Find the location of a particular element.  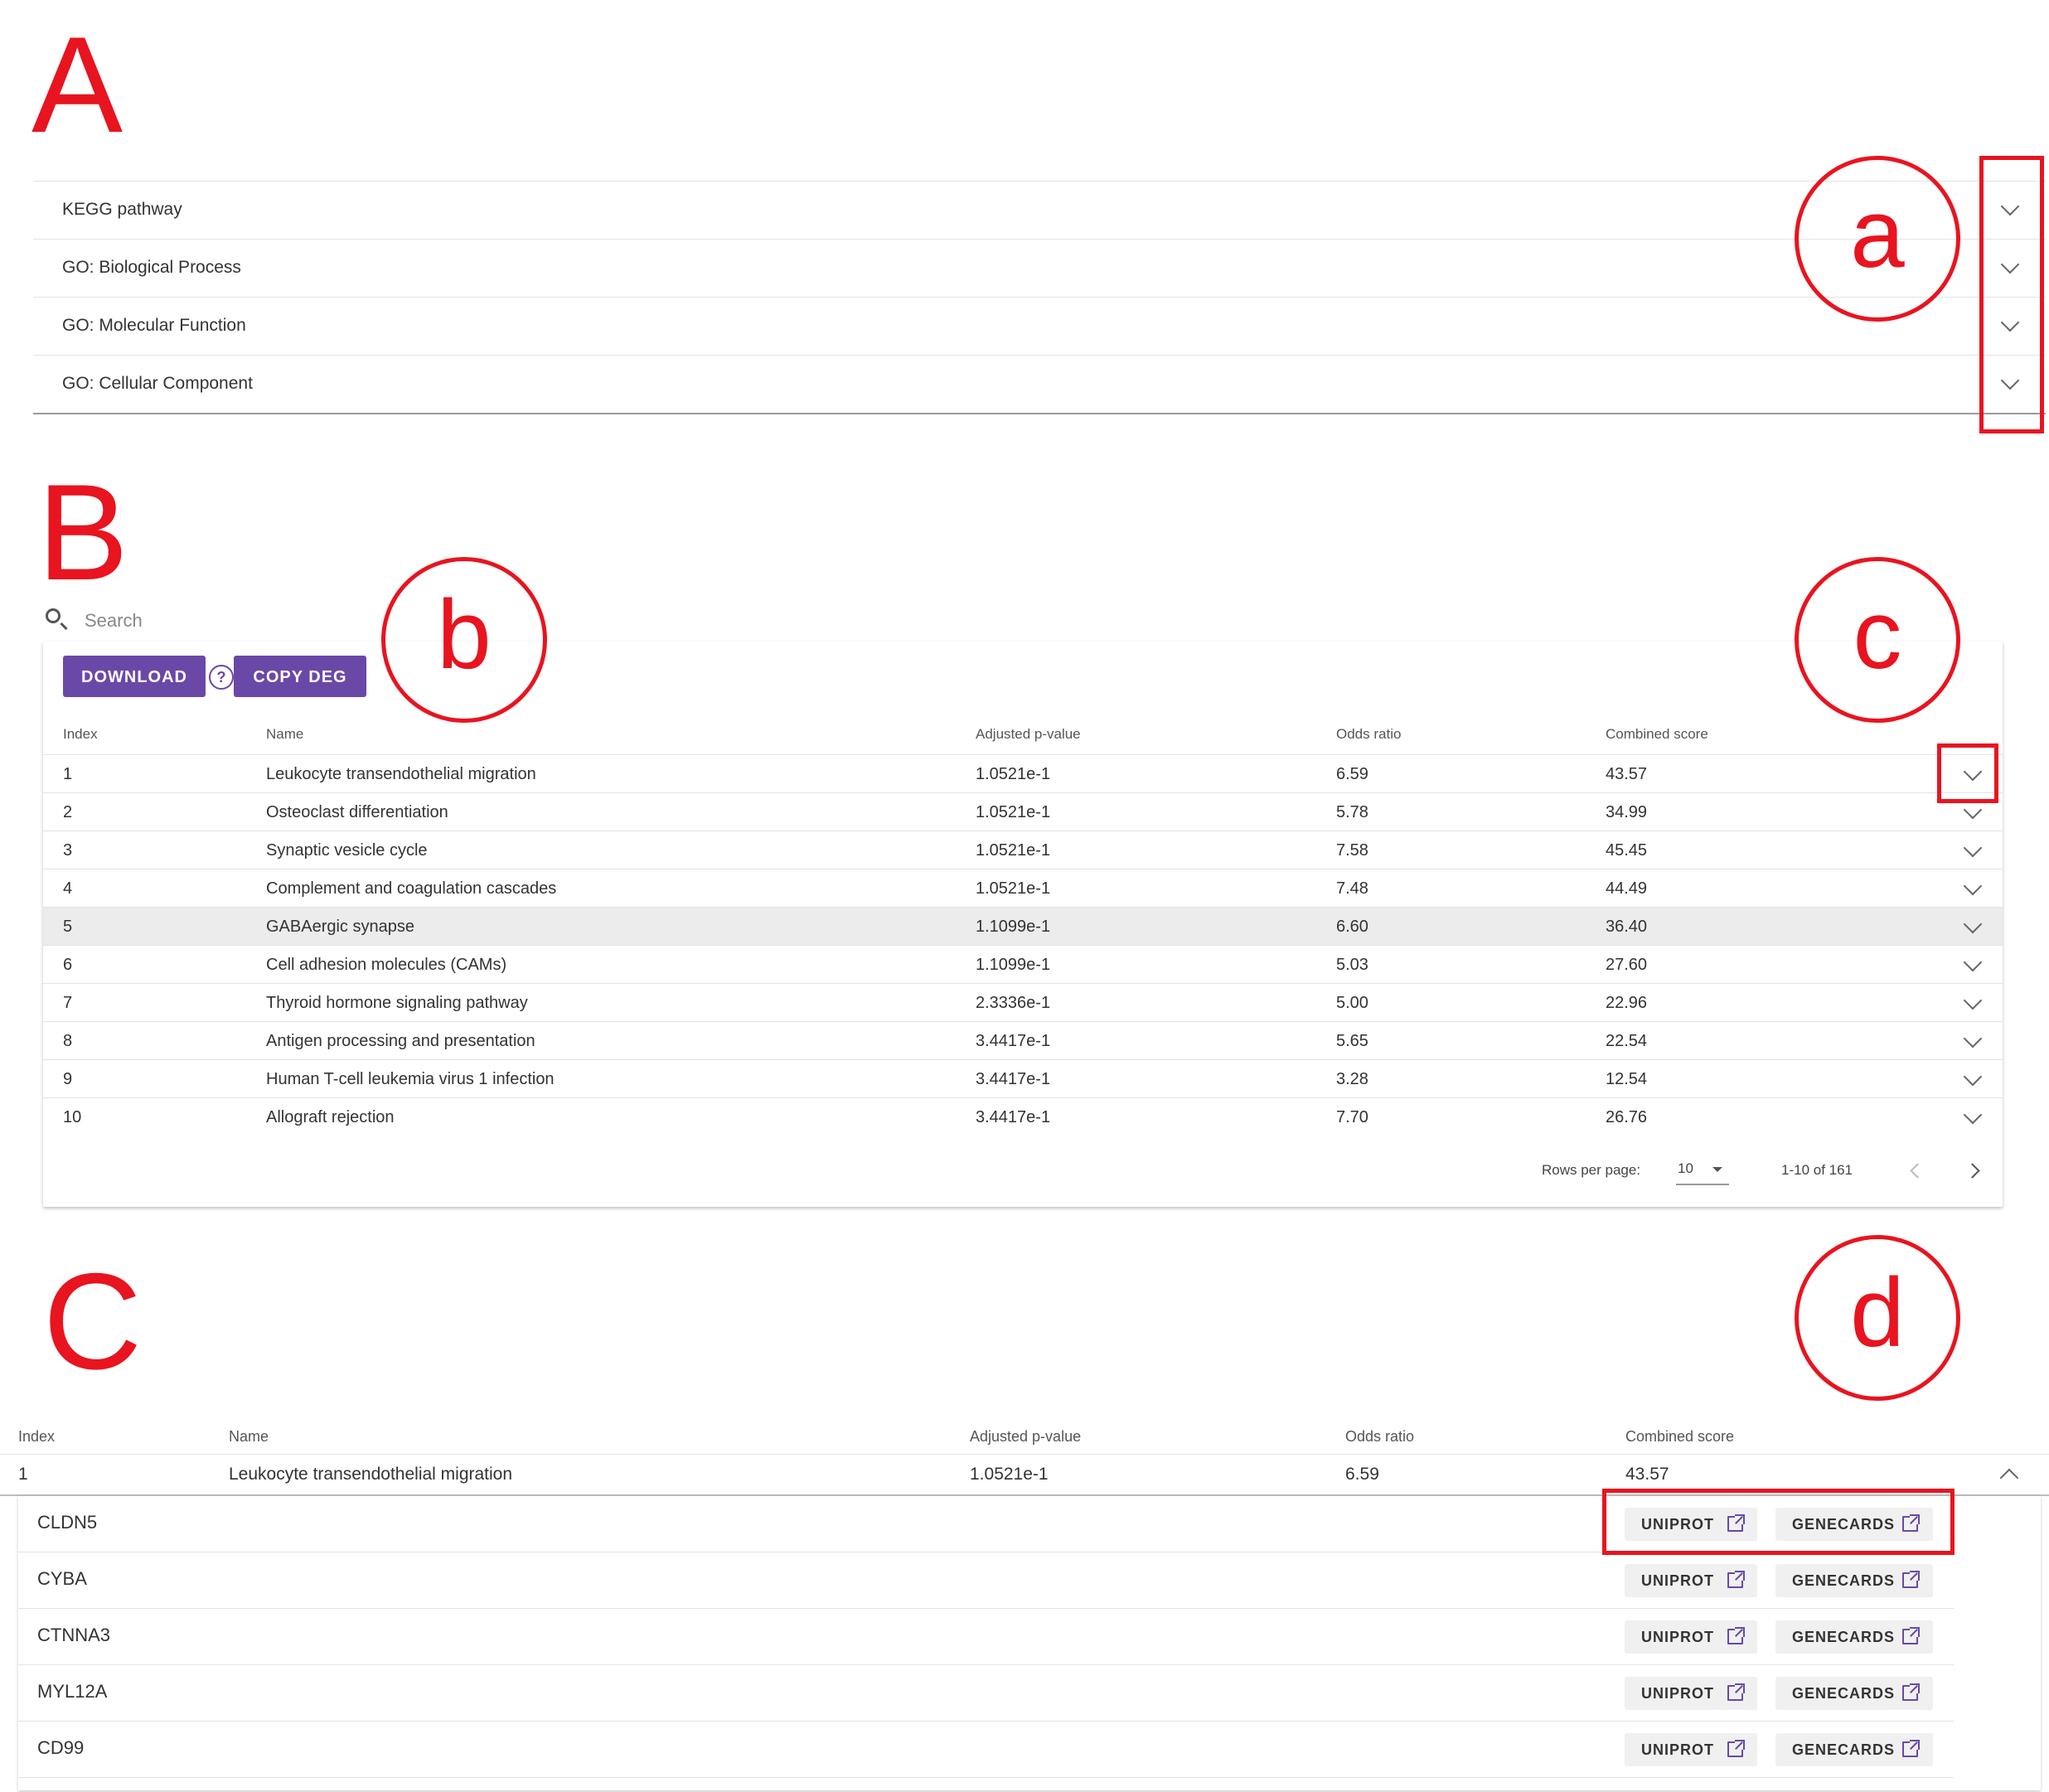

cell-odds-ratio: 5.78 is located at coordinates (1352, 812).